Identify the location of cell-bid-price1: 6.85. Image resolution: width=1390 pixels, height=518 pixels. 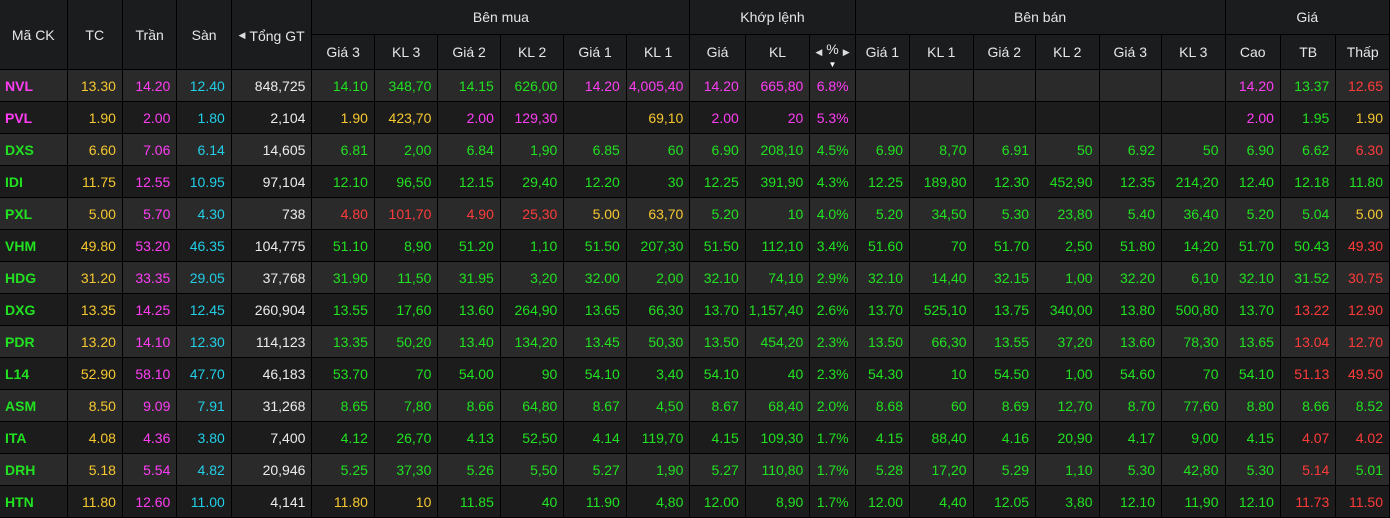
(595, 150).